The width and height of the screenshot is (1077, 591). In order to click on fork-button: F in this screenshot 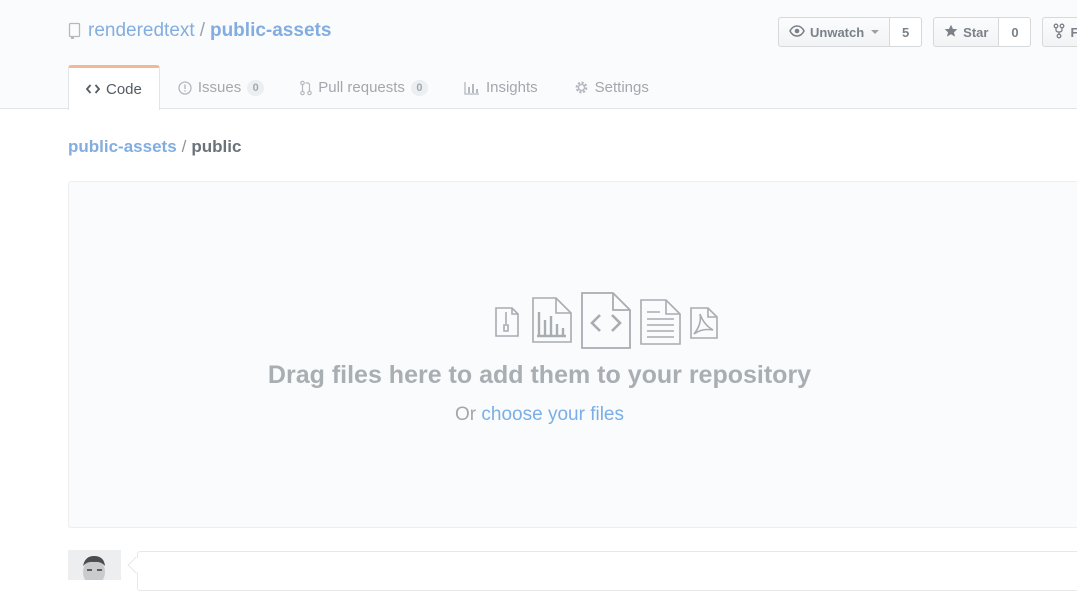, I will do `click(1059, 32)`.